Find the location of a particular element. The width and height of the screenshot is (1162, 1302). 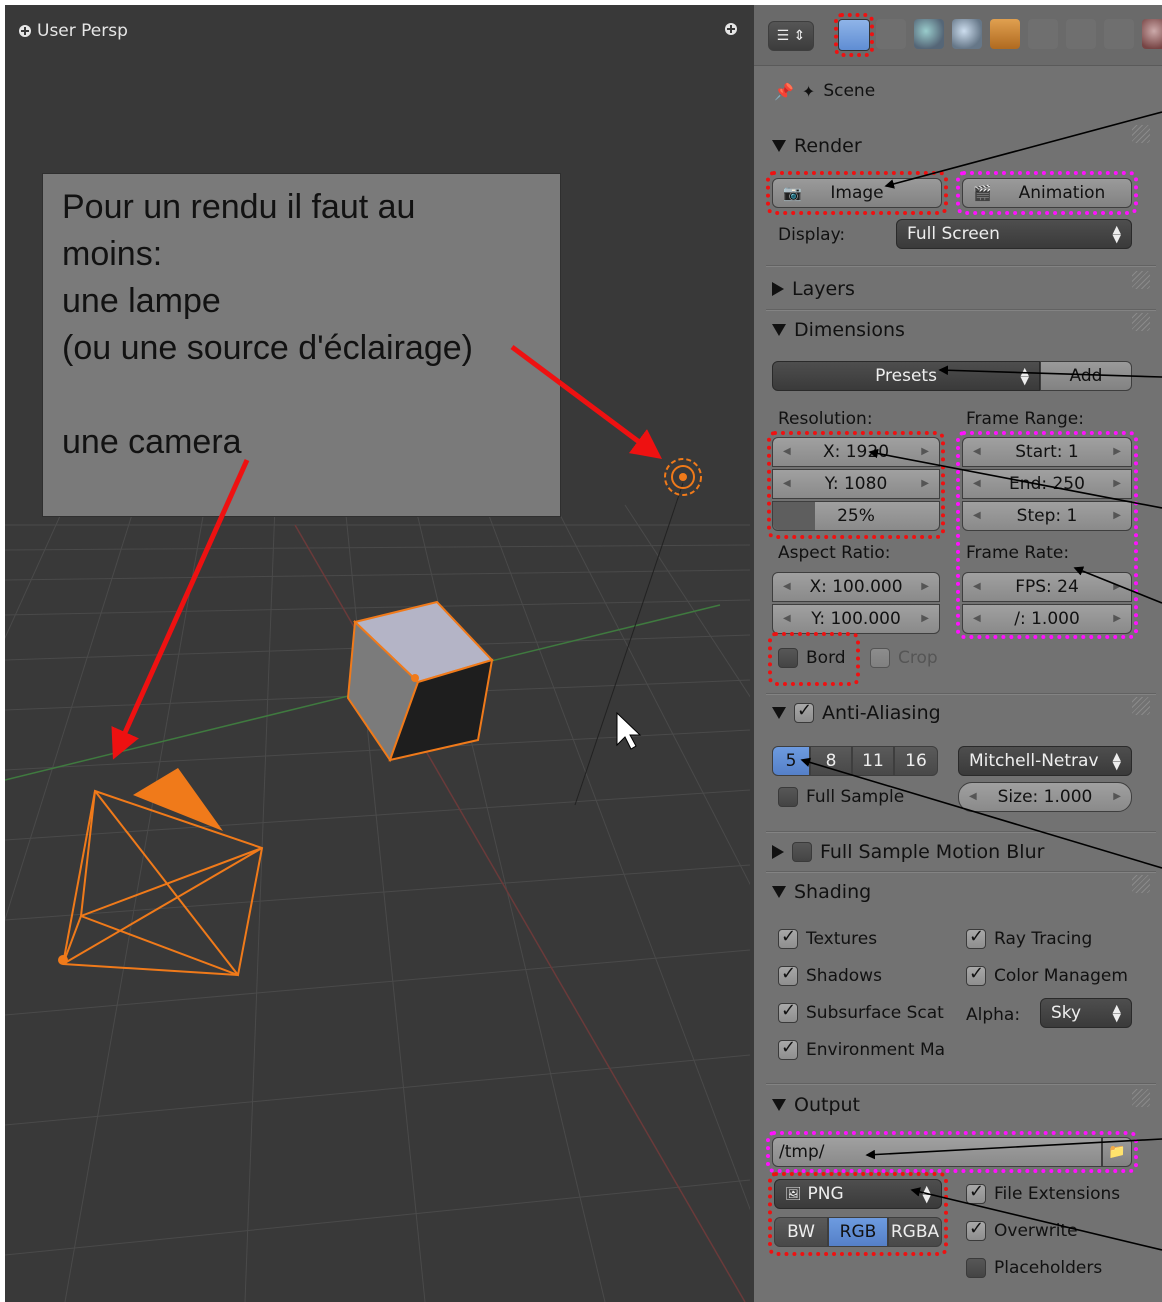

textures-row: Textures is located at coordinates (827, 937).